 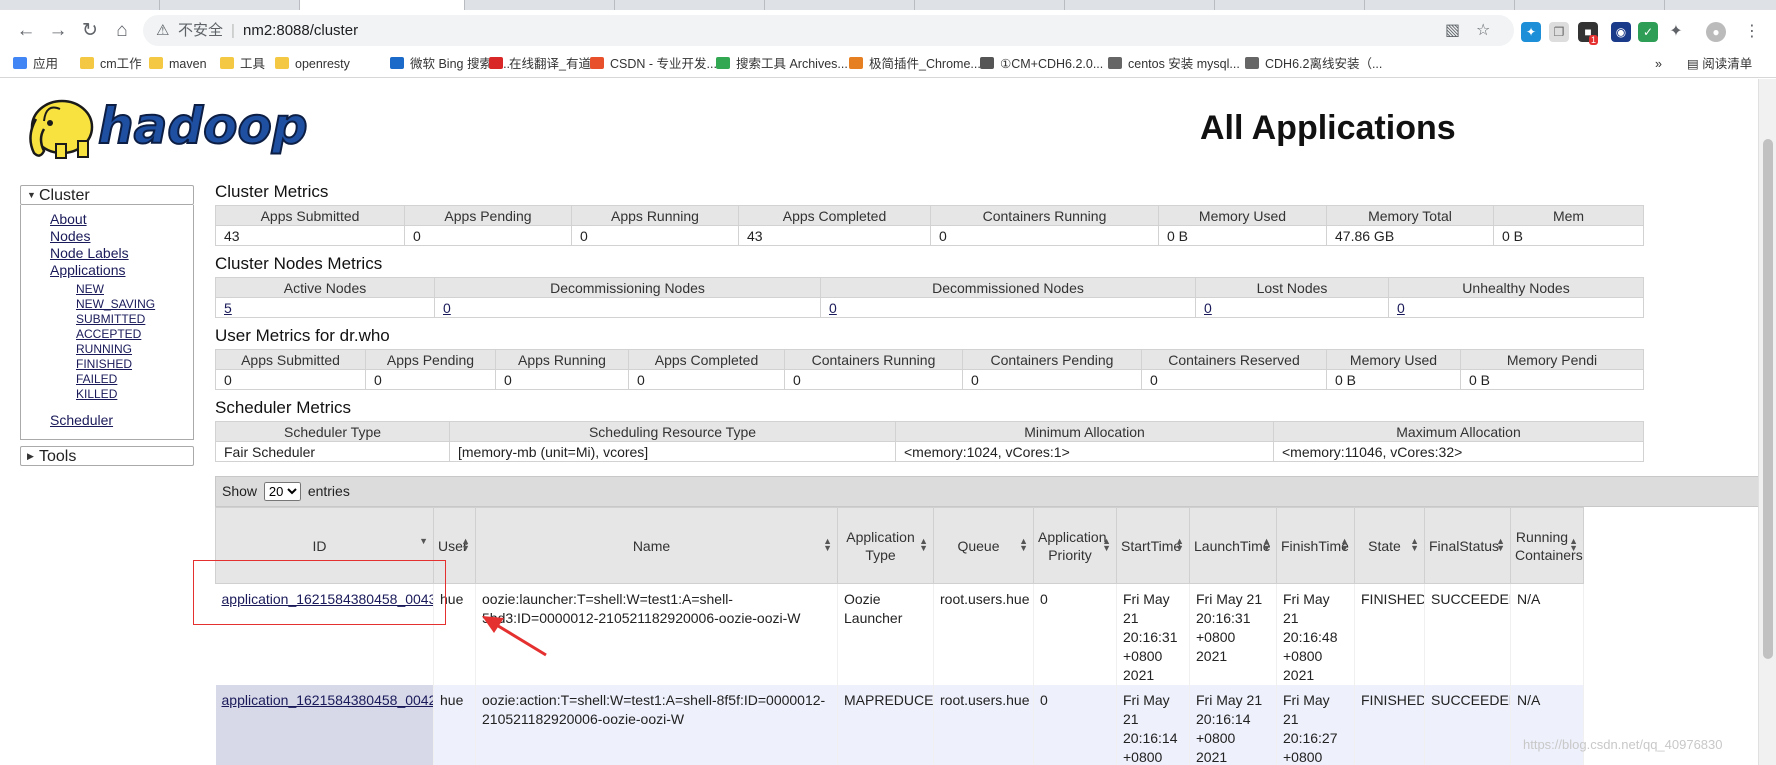 I want to click on nav-link-applications: Applications, so click(x=121, y=270).